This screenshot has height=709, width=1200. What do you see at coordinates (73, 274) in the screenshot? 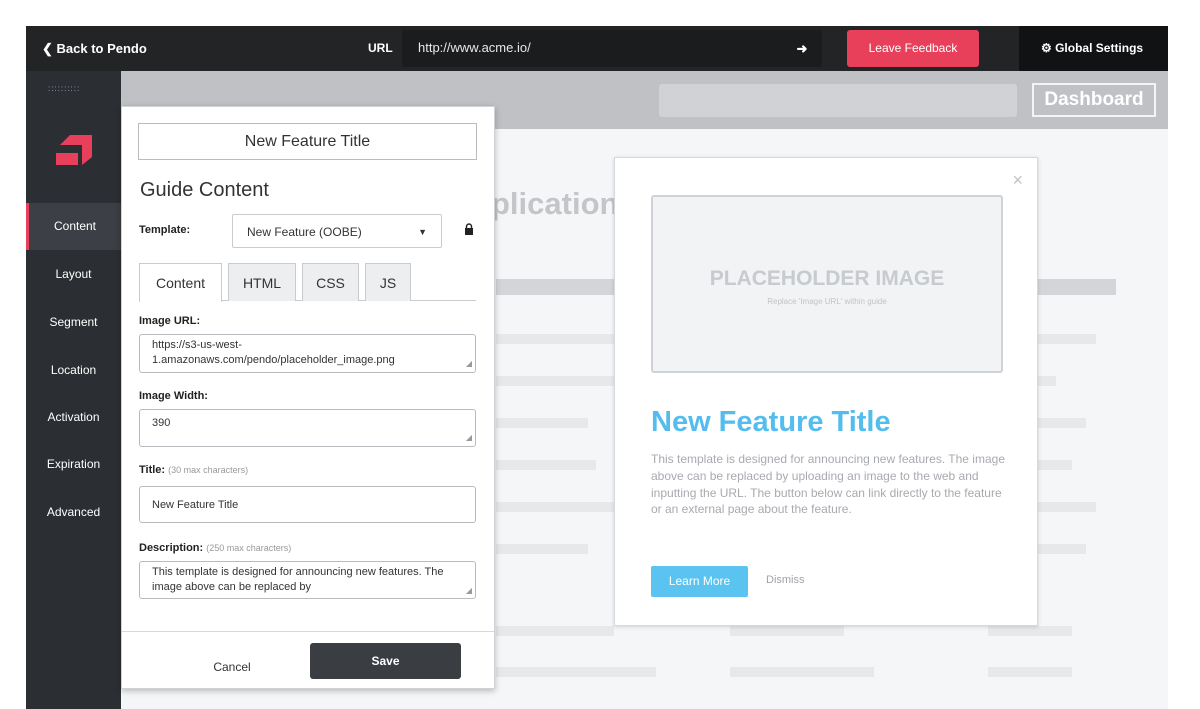
I see `sidebar-item-layout: Layout` at bounding box center [73, 274].